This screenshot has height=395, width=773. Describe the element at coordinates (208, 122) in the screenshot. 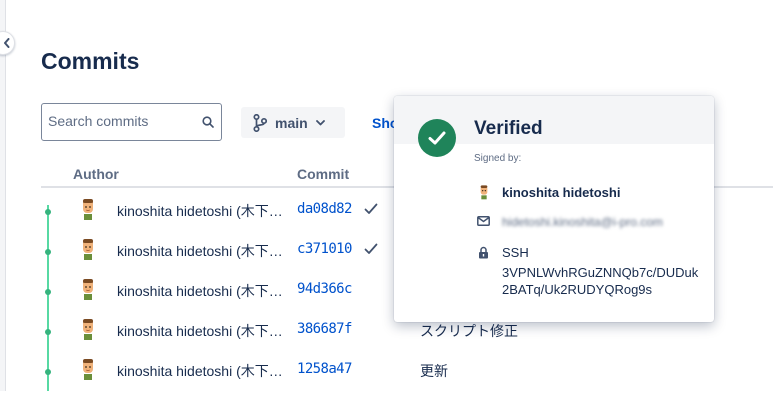

I see `search-icon` at that location.